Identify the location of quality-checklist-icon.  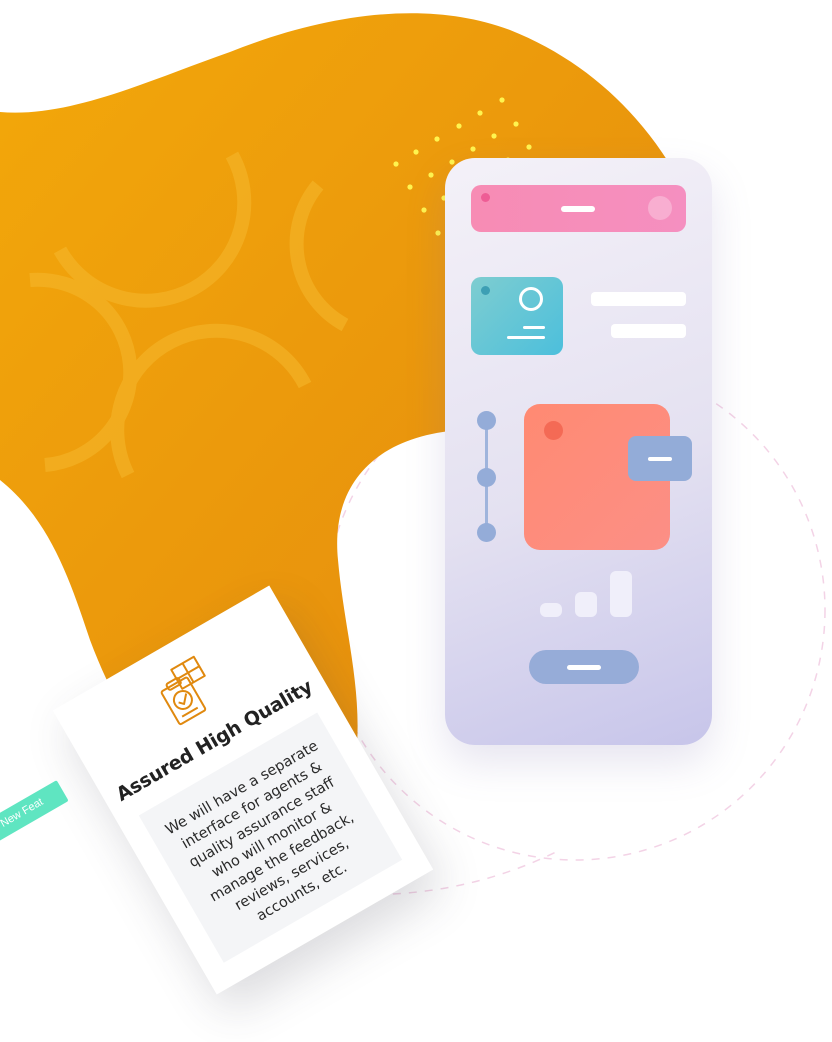
(183, 690).